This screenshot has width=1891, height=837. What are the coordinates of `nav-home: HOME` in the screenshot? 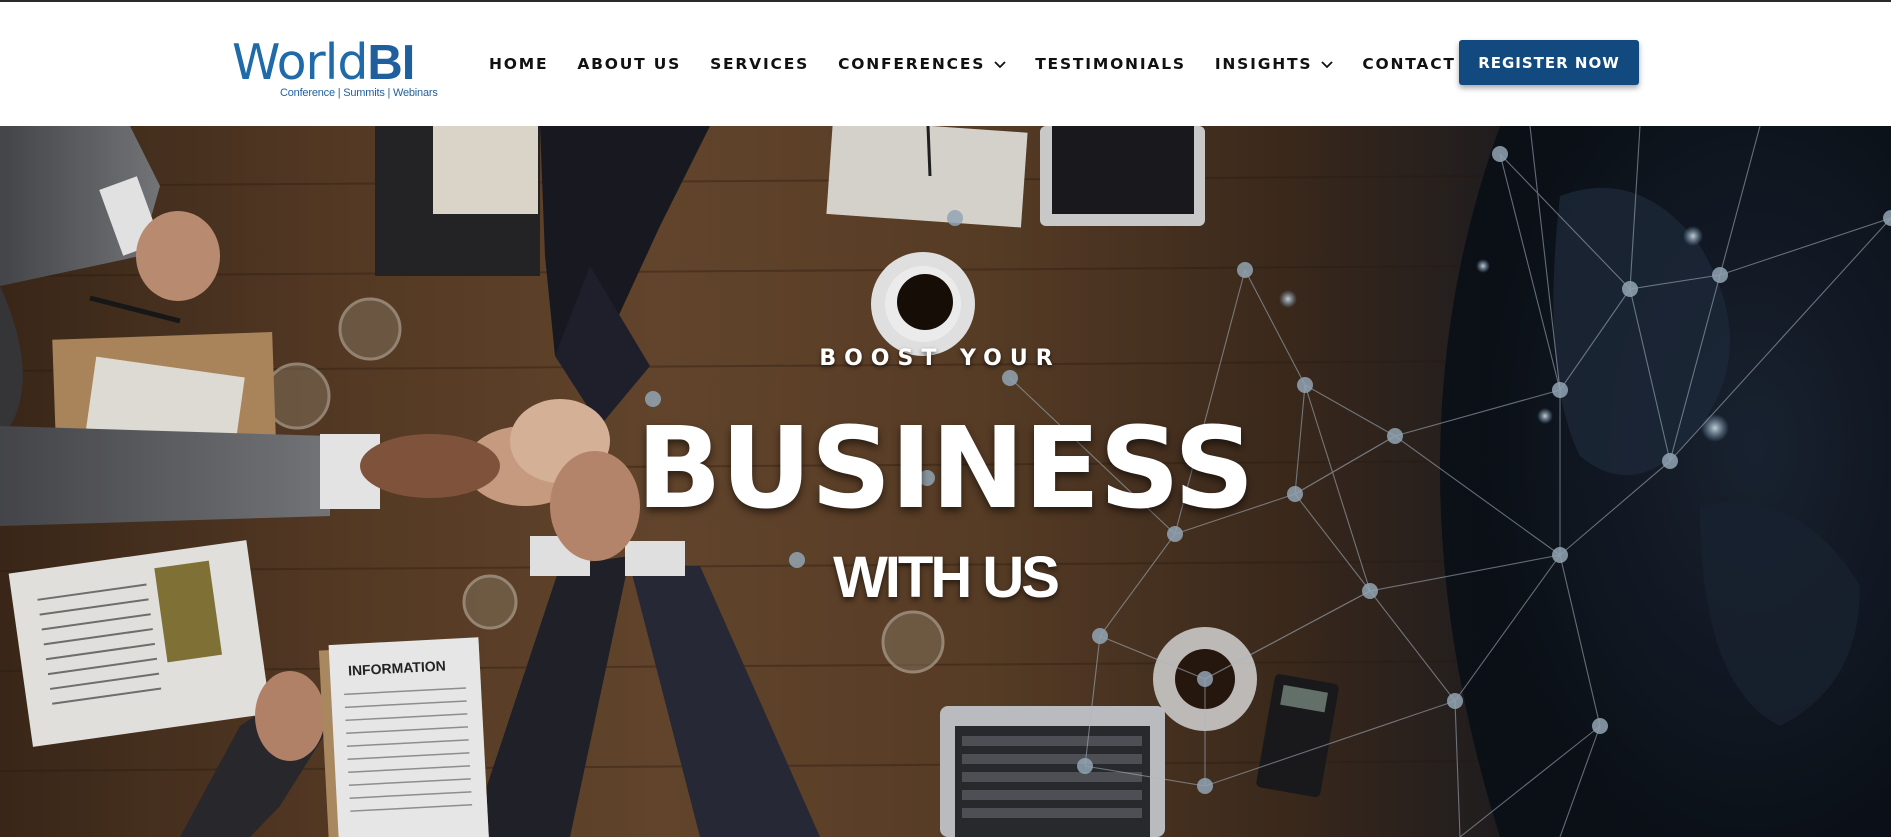 It's located at (518, 64).